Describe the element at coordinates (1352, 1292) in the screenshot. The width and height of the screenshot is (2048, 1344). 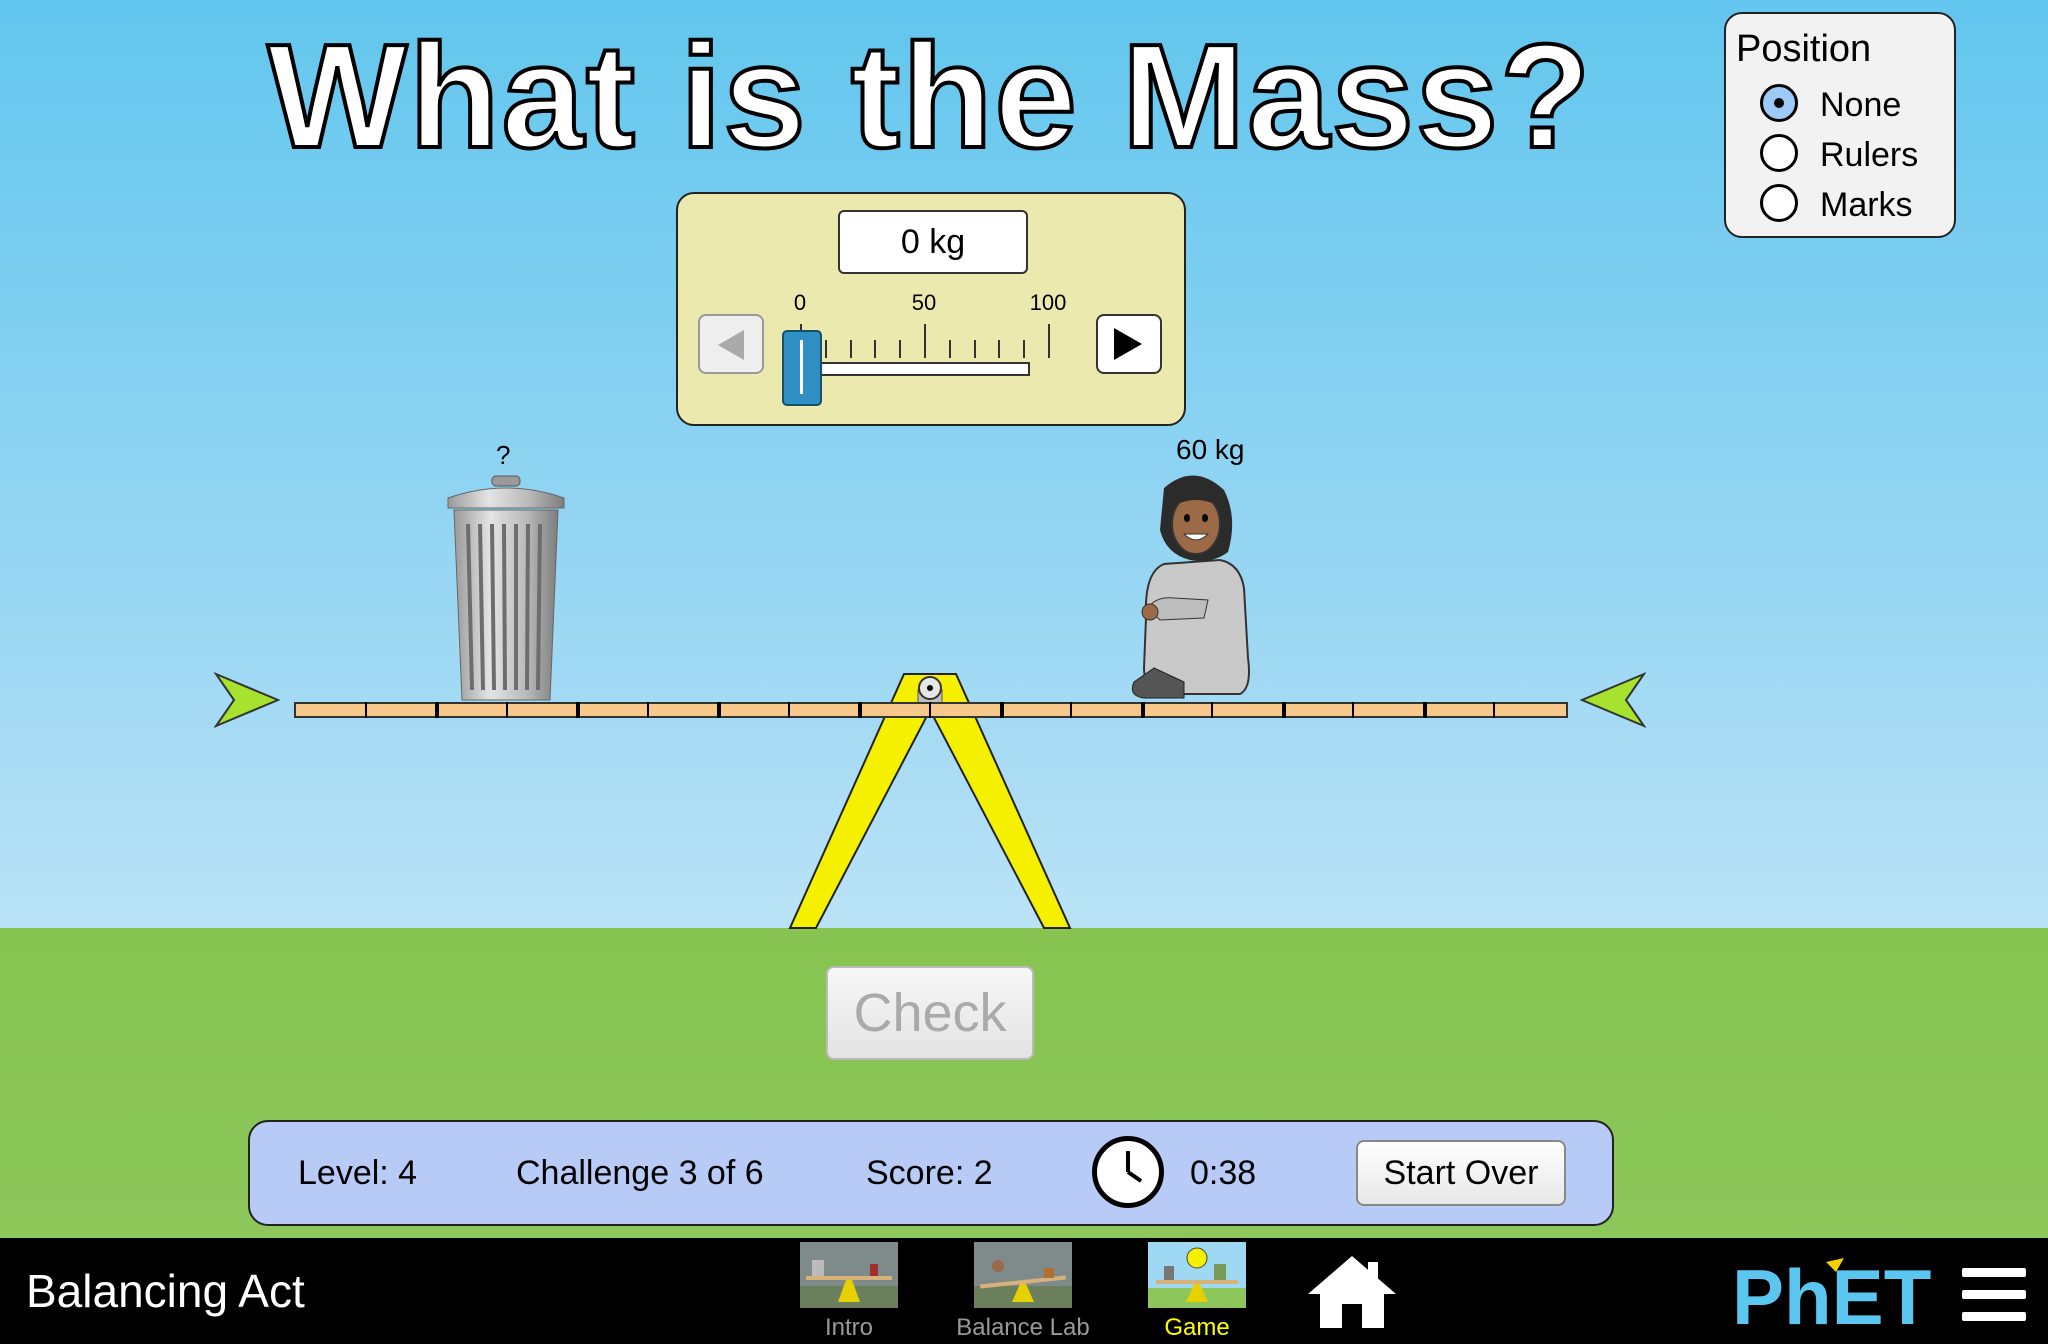
I see `home-icon` at that location.